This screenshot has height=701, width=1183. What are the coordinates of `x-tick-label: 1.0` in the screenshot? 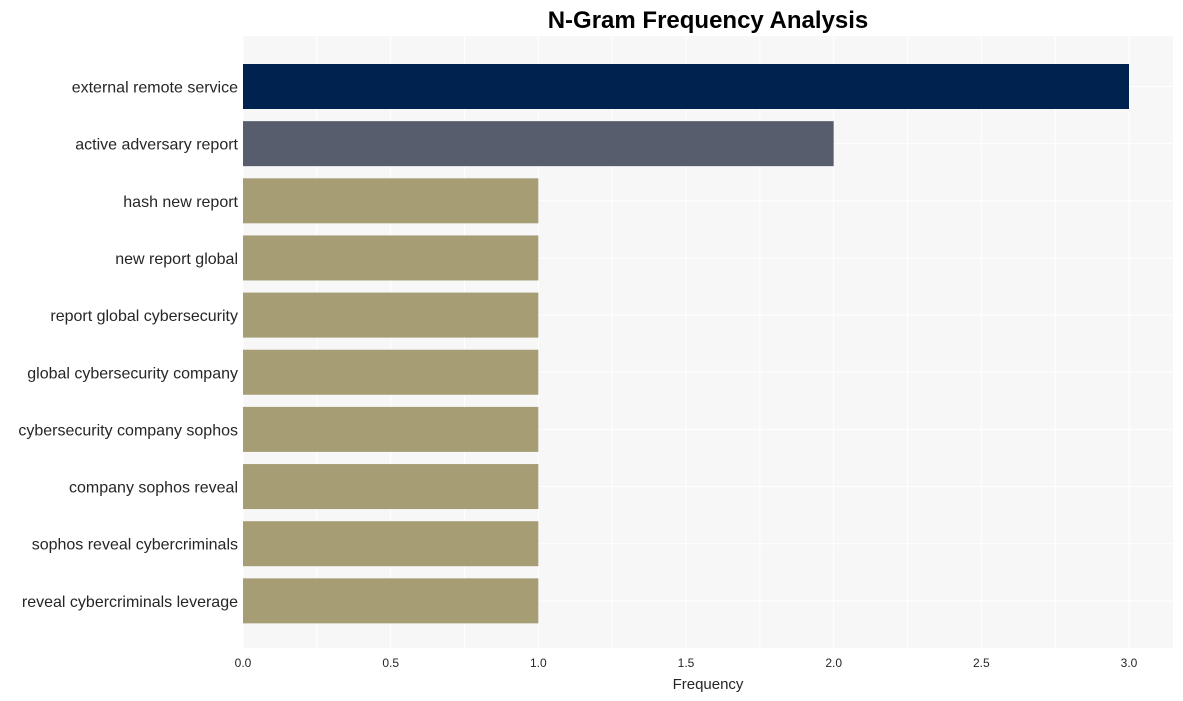 It's located at (538, 663).